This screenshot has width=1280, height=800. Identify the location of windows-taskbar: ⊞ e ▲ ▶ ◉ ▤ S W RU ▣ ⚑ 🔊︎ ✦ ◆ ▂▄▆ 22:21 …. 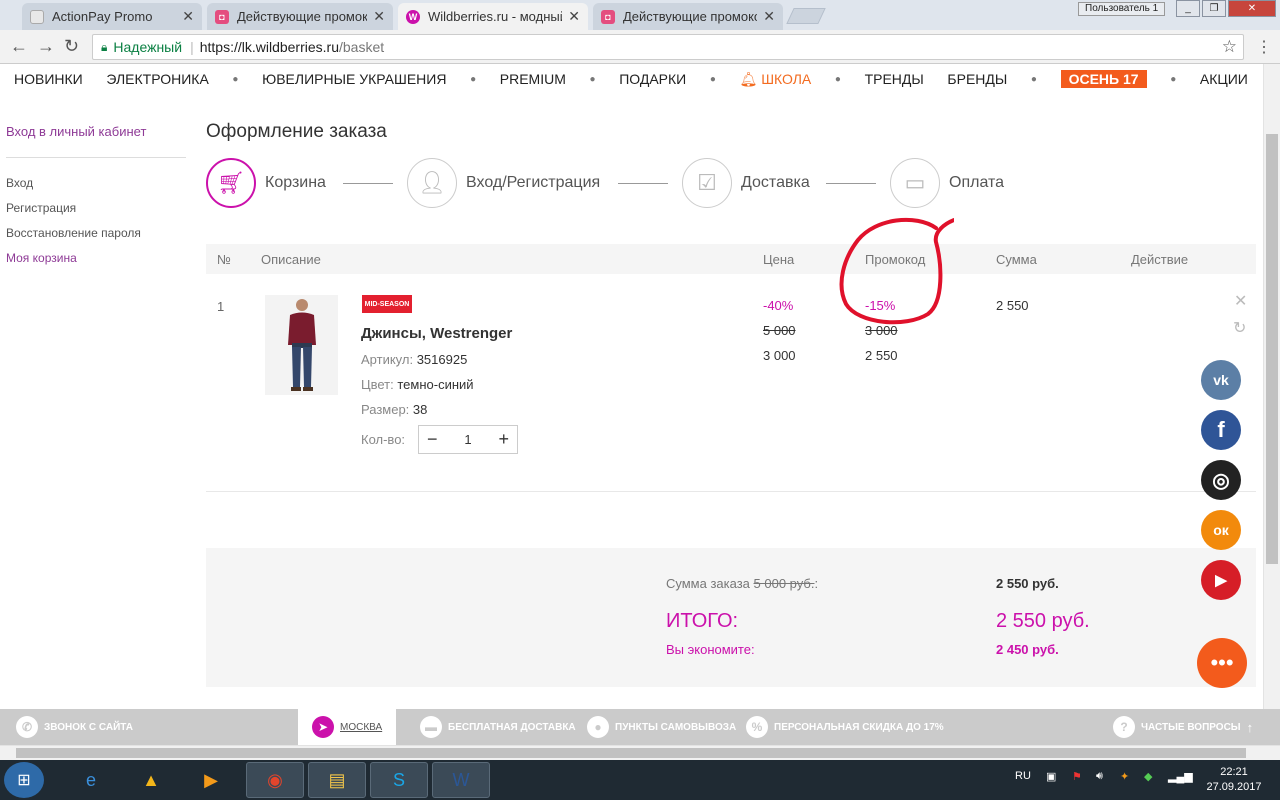
(640, 780).